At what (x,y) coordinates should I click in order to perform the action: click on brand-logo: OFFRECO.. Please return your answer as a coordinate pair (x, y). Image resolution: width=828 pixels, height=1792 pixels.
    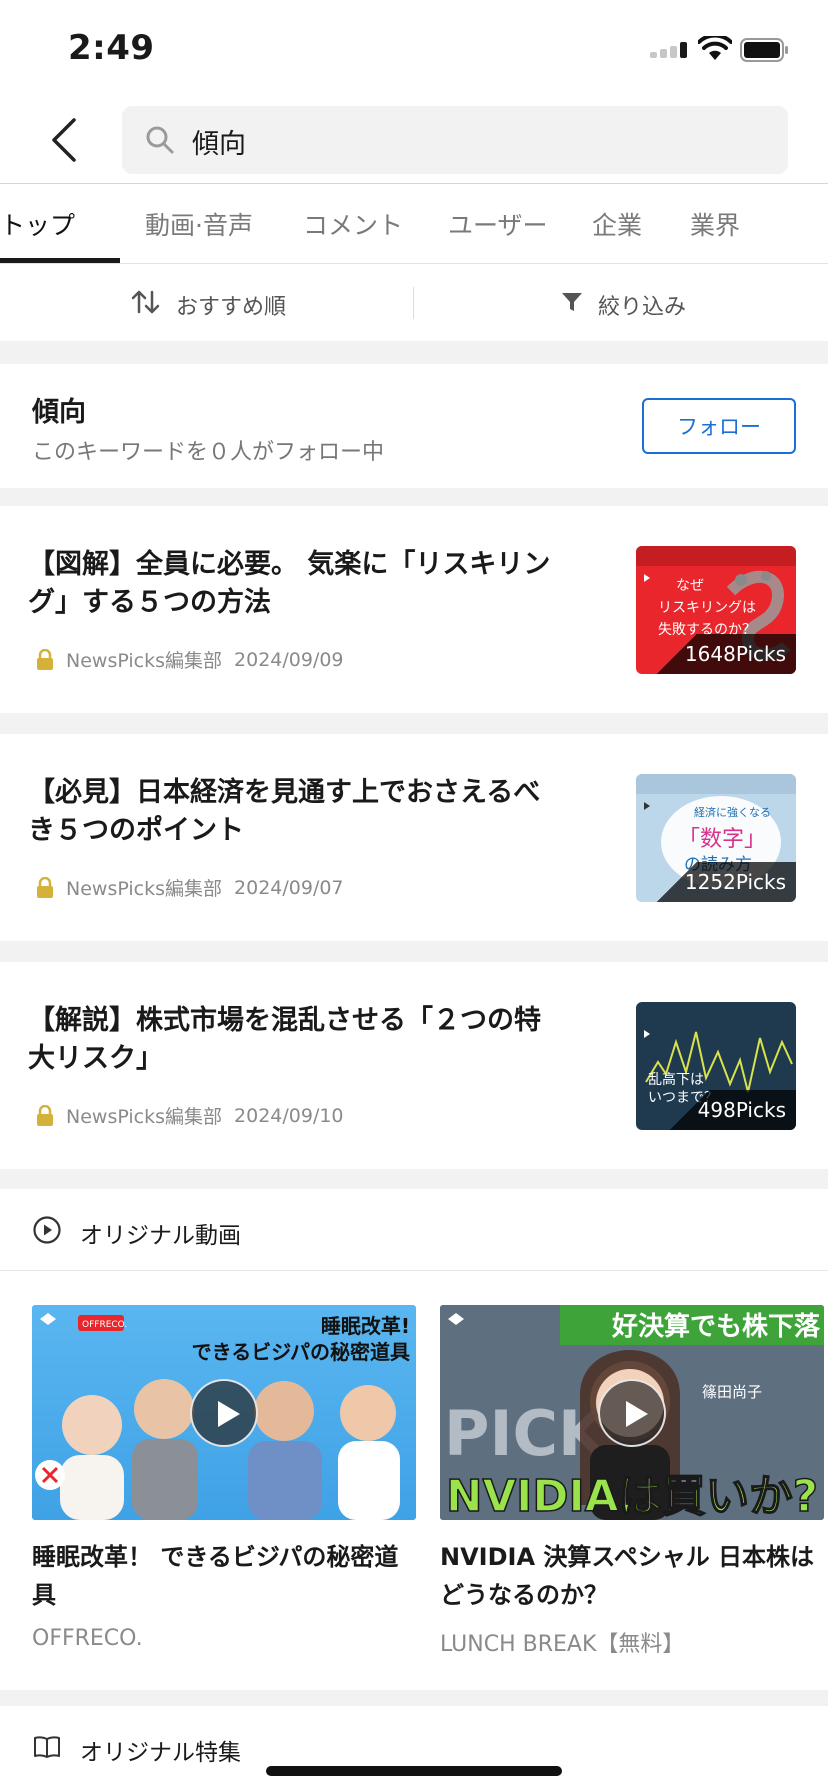
    Looking at the image, I should click on (104, 1325).